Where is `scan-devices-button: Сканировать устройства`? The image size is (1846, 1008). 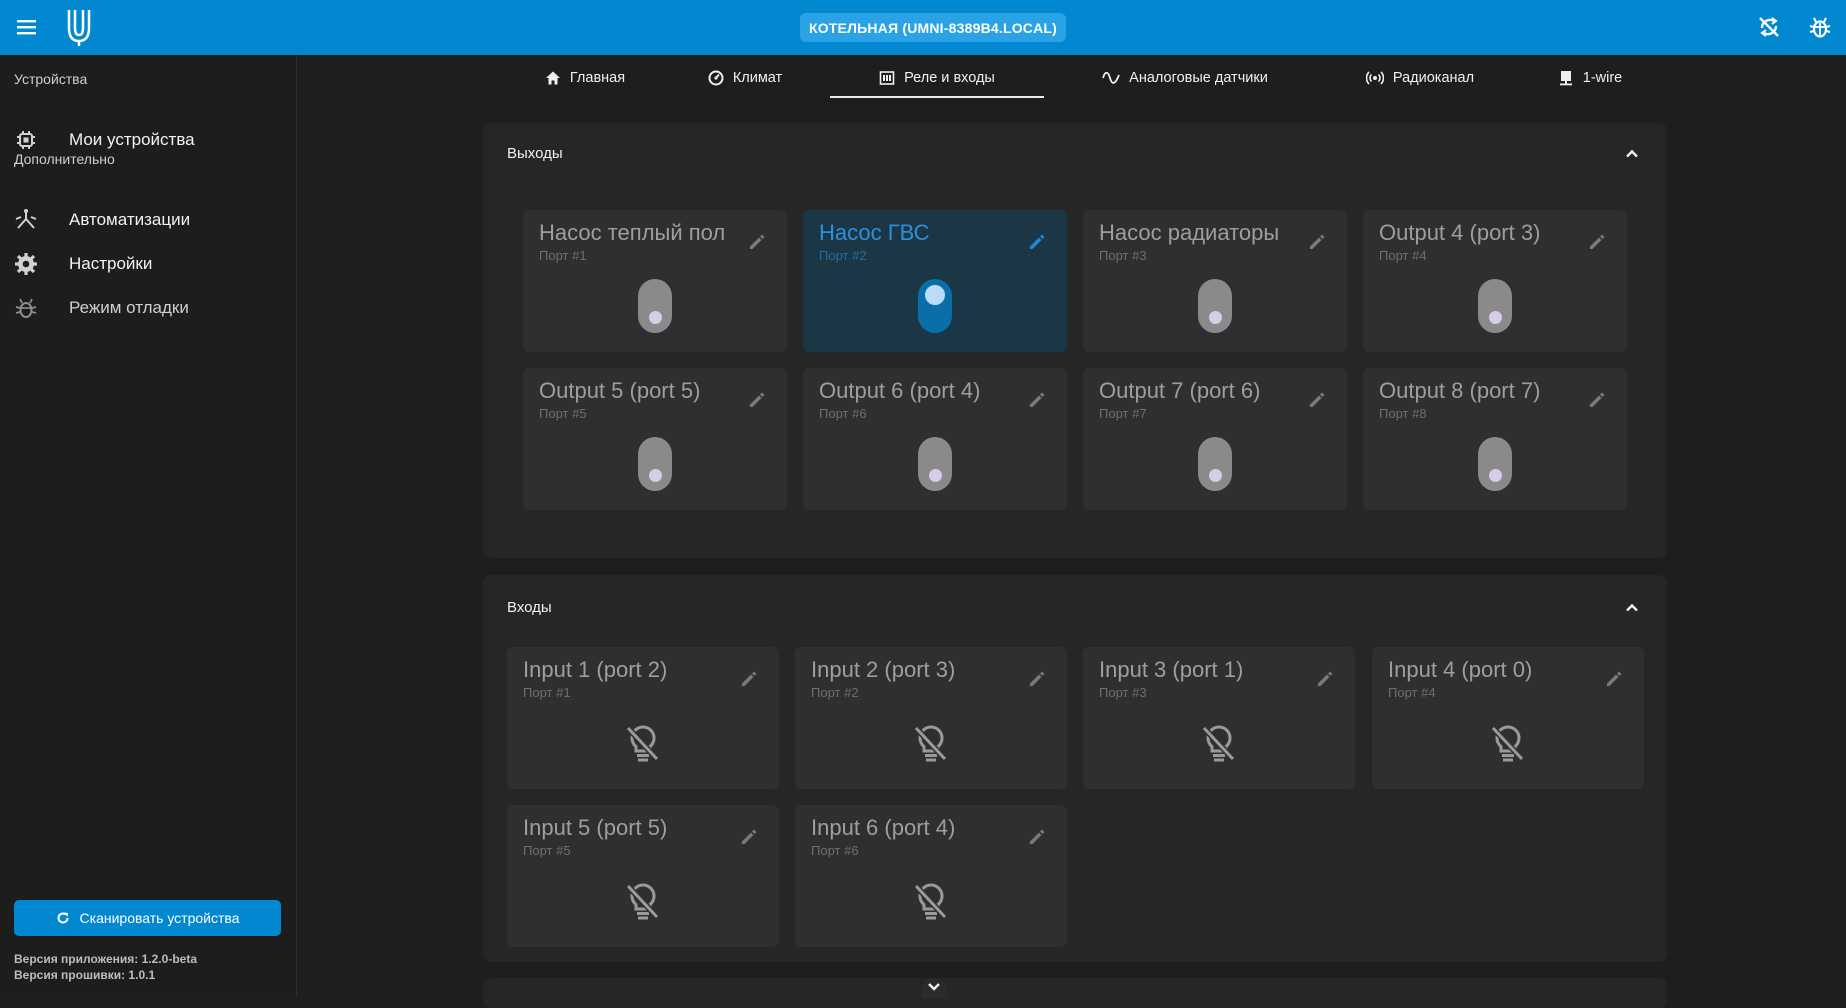 scan-devices-button: Сканировать устройства is located at coordinates (147, 918).